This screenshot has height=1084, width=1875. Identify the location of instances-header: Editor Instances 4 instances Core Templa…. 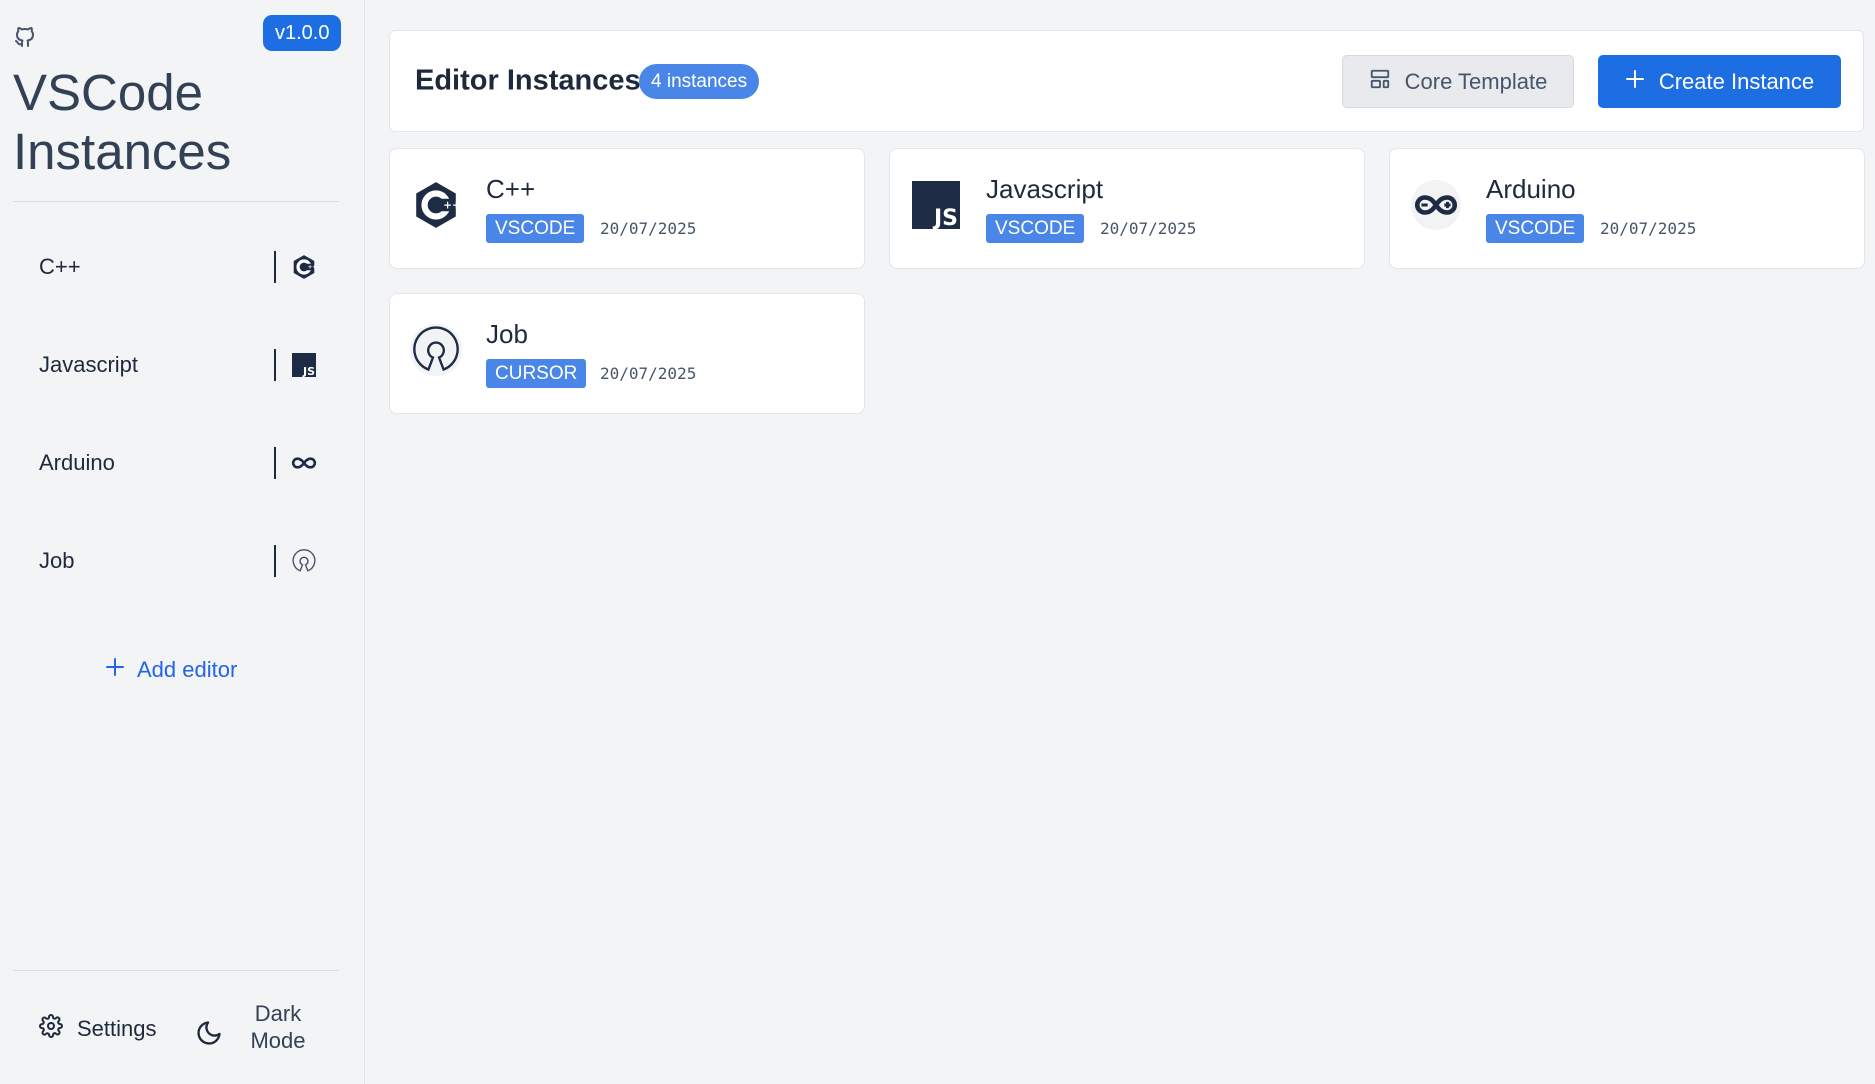
(1126, 81).